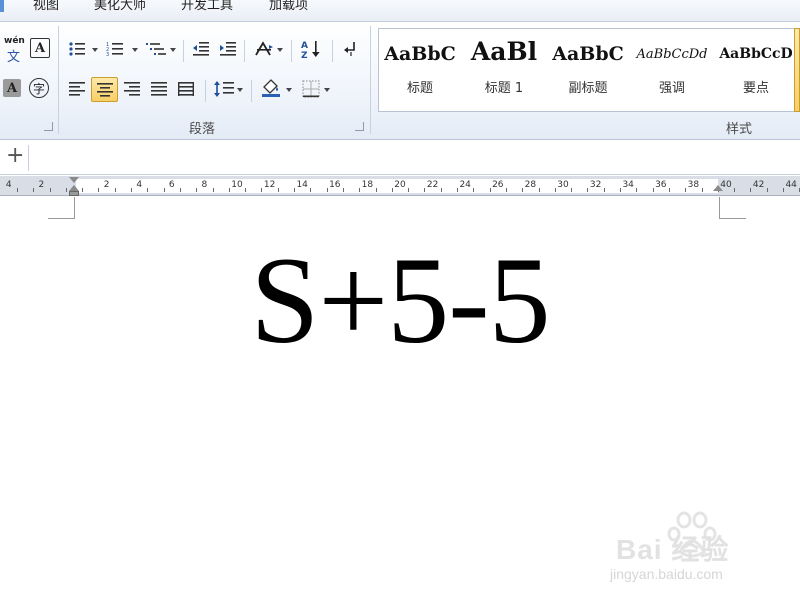 This screenshot has width=800, height=600. What do you see at coordinates (95, 50) in the screenshot?
I see `bullets-dropdown-icon` at bounding box center [95, 50].